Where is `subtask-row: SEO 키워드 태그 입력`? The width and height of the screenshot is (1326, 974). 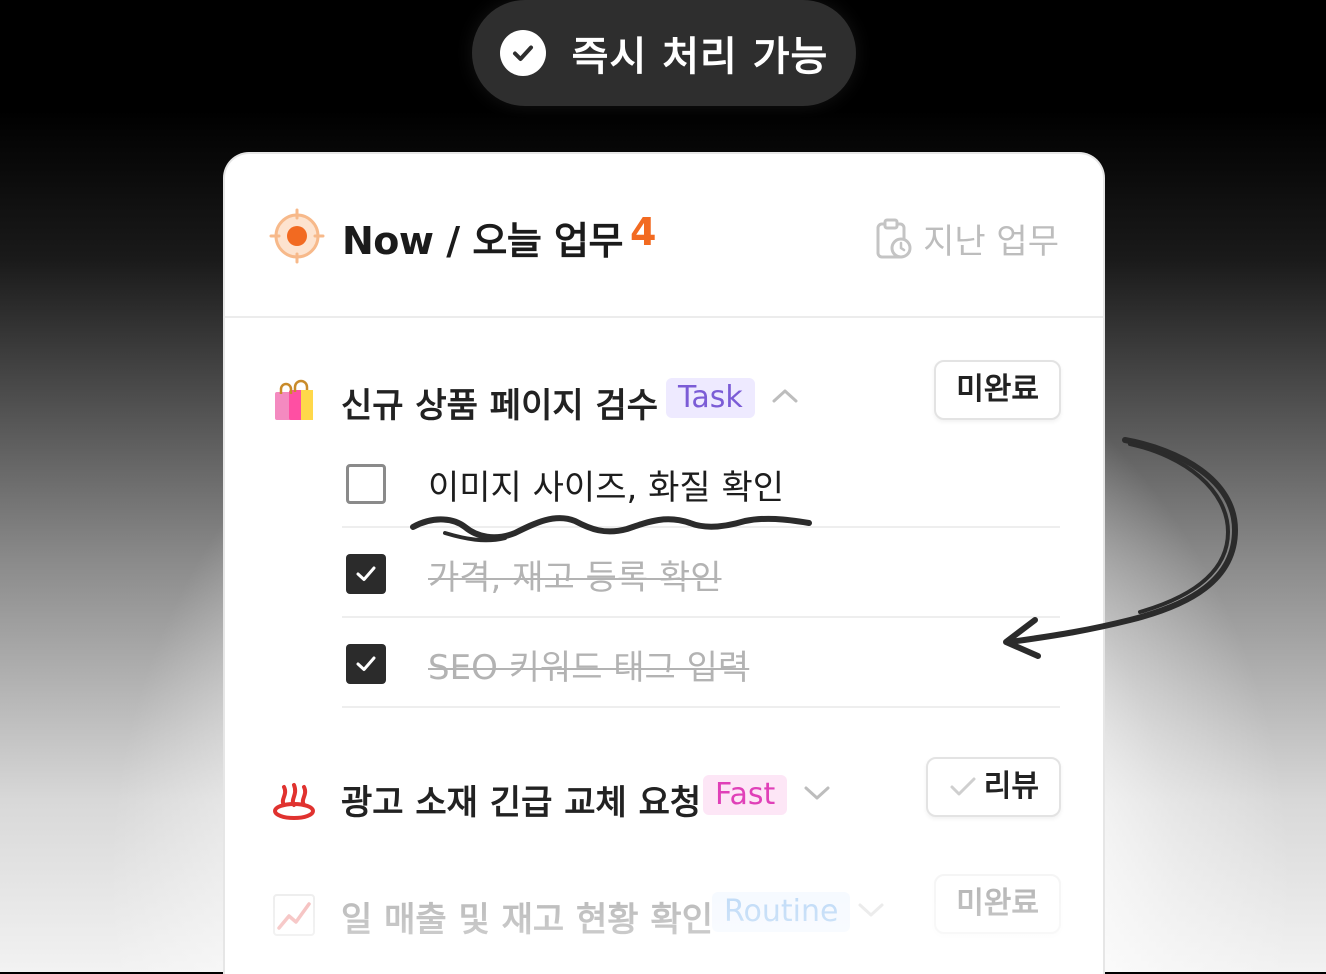
subtask-row: SEO 키워드 태그 입력 is located at coordinates (701, 662).